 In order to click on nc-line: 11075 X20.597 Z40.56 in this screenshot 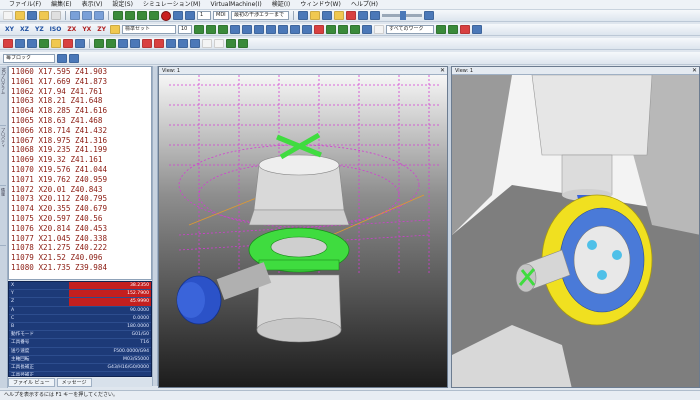, I will do `click(80, 219)`.